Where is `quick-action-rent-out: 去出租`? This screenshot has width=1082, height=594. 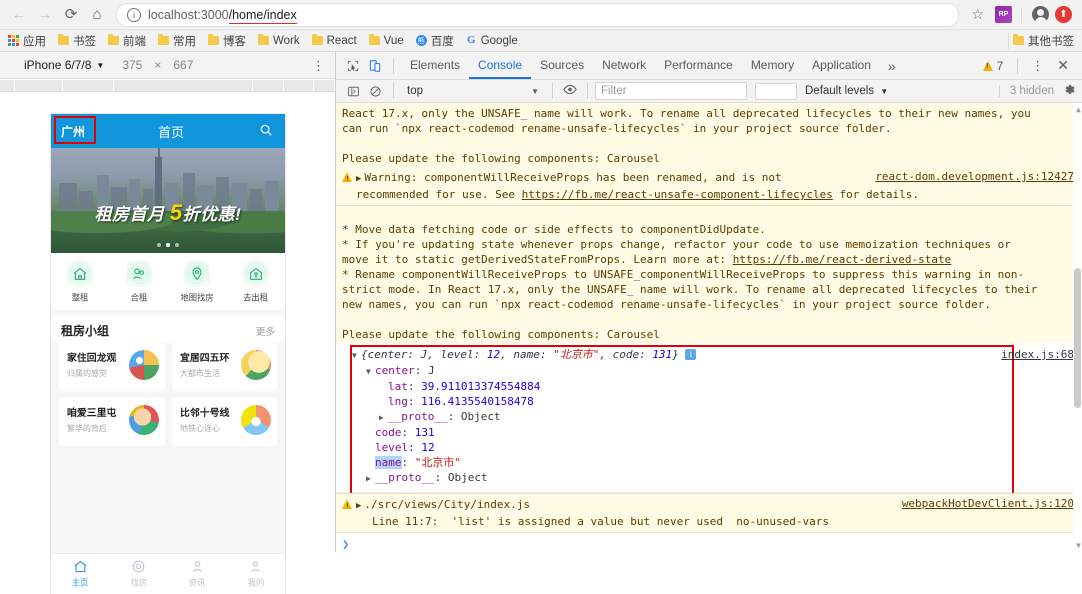
quick-action-rent-out: 去出租 is located at coordinates (256, 282).